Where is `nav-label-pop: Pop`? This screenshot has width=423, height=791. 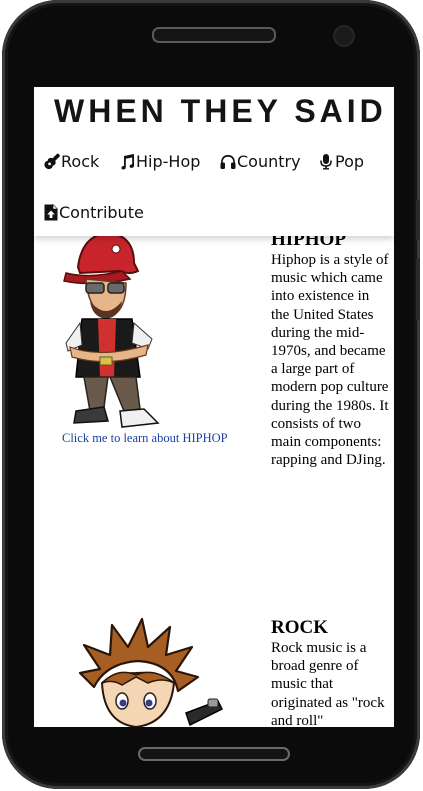 nav-label-pop: Pop is located at coordinates (350, 161).